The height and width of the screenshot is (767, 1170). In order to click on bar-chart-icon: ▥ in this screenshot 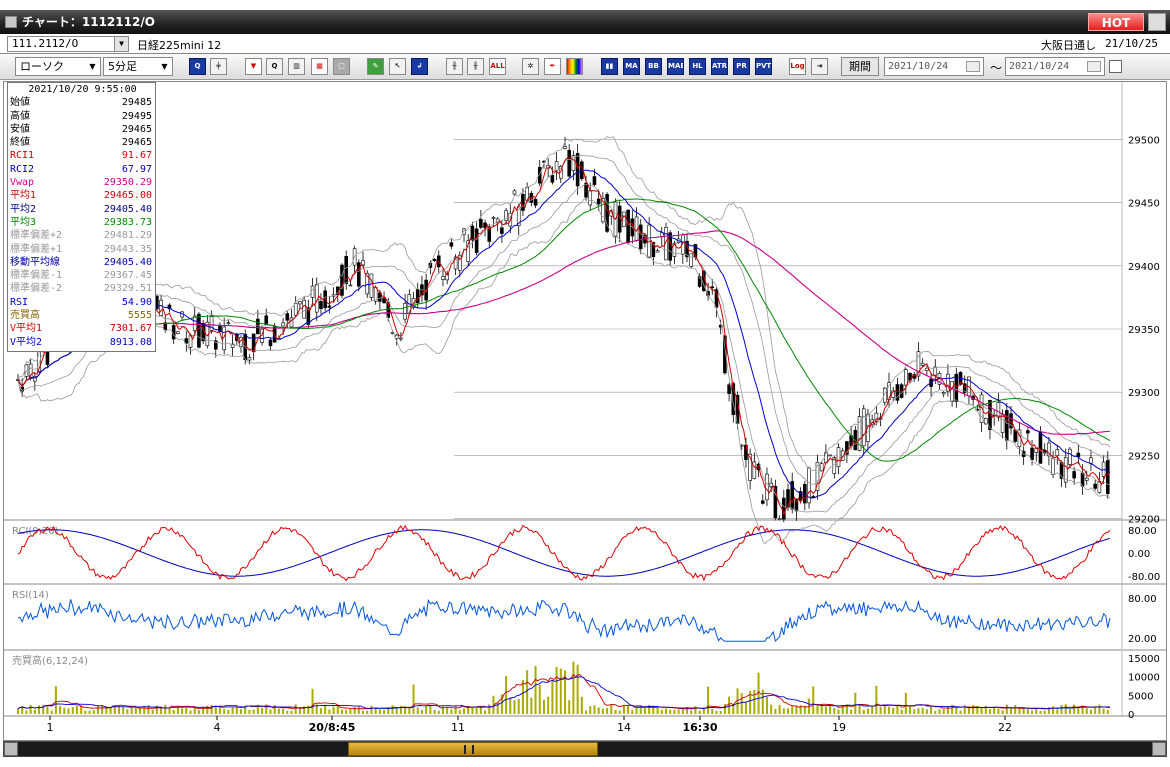, I will do `click(296, 66)`.